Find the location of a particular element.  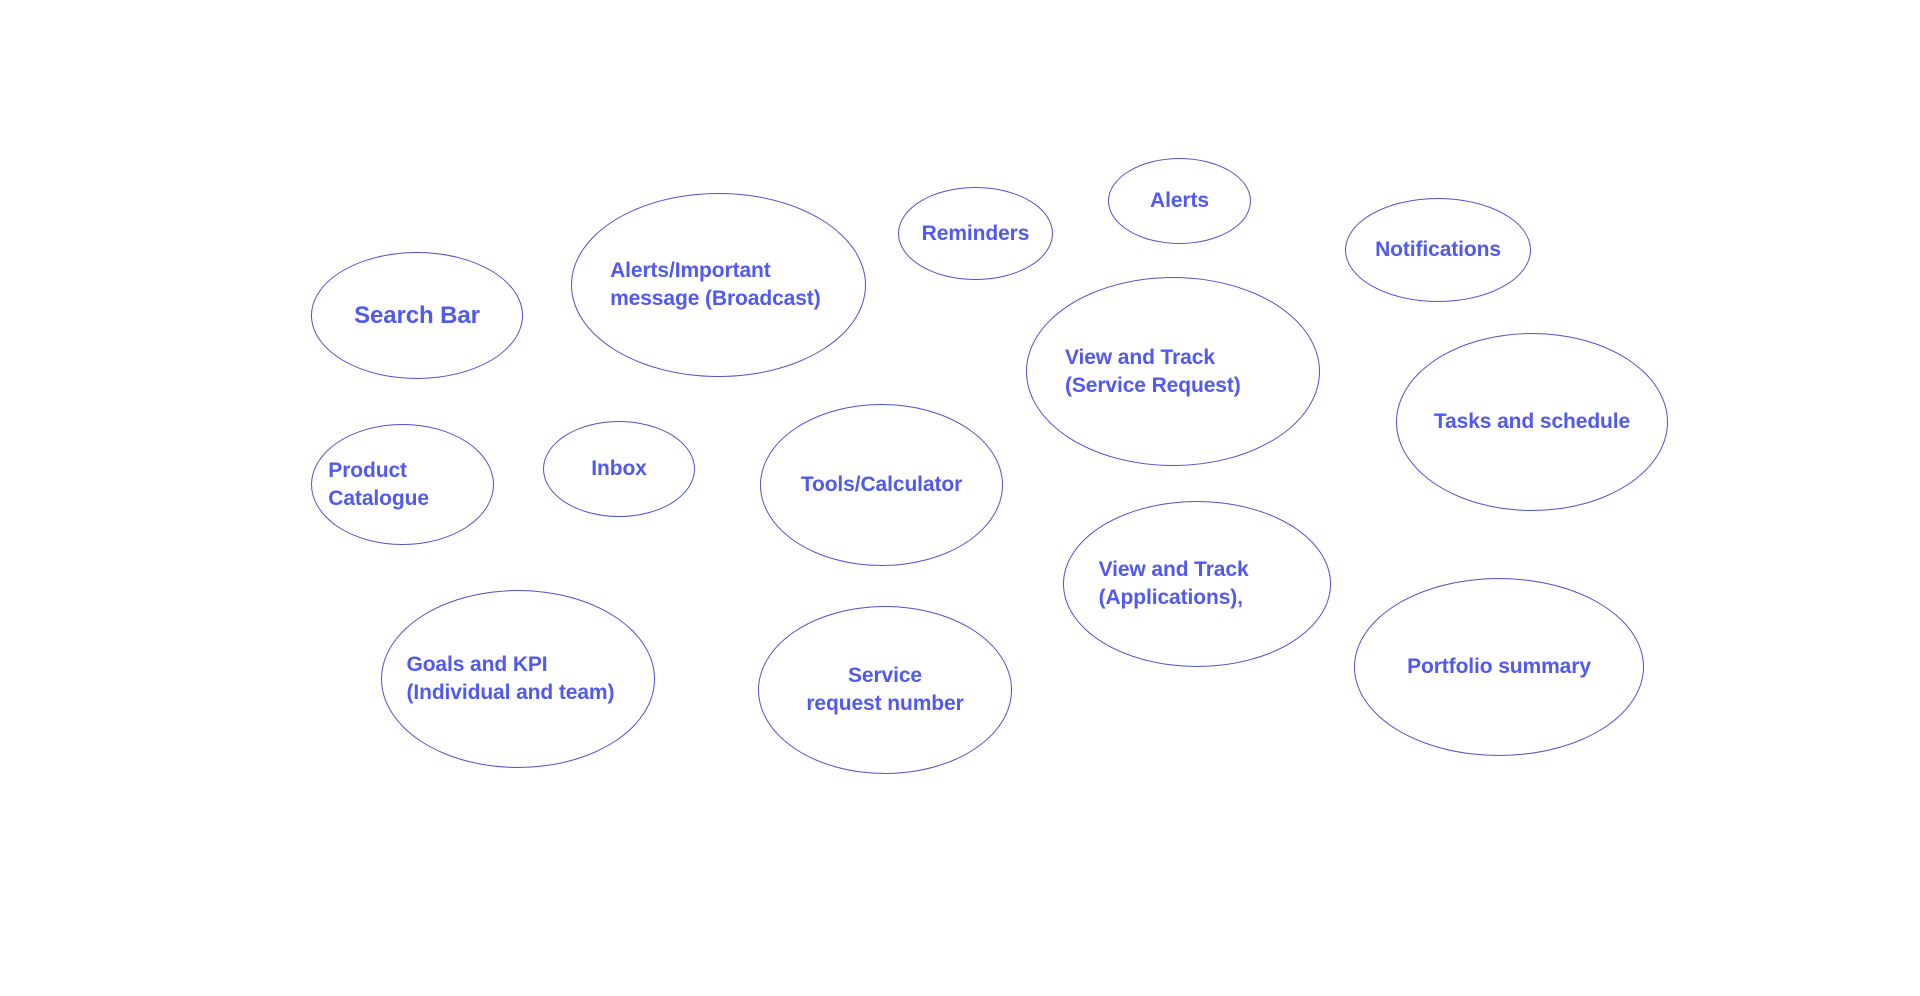

ellipse-node-search-bar: Search Bar is located at coordinates (417, 315).